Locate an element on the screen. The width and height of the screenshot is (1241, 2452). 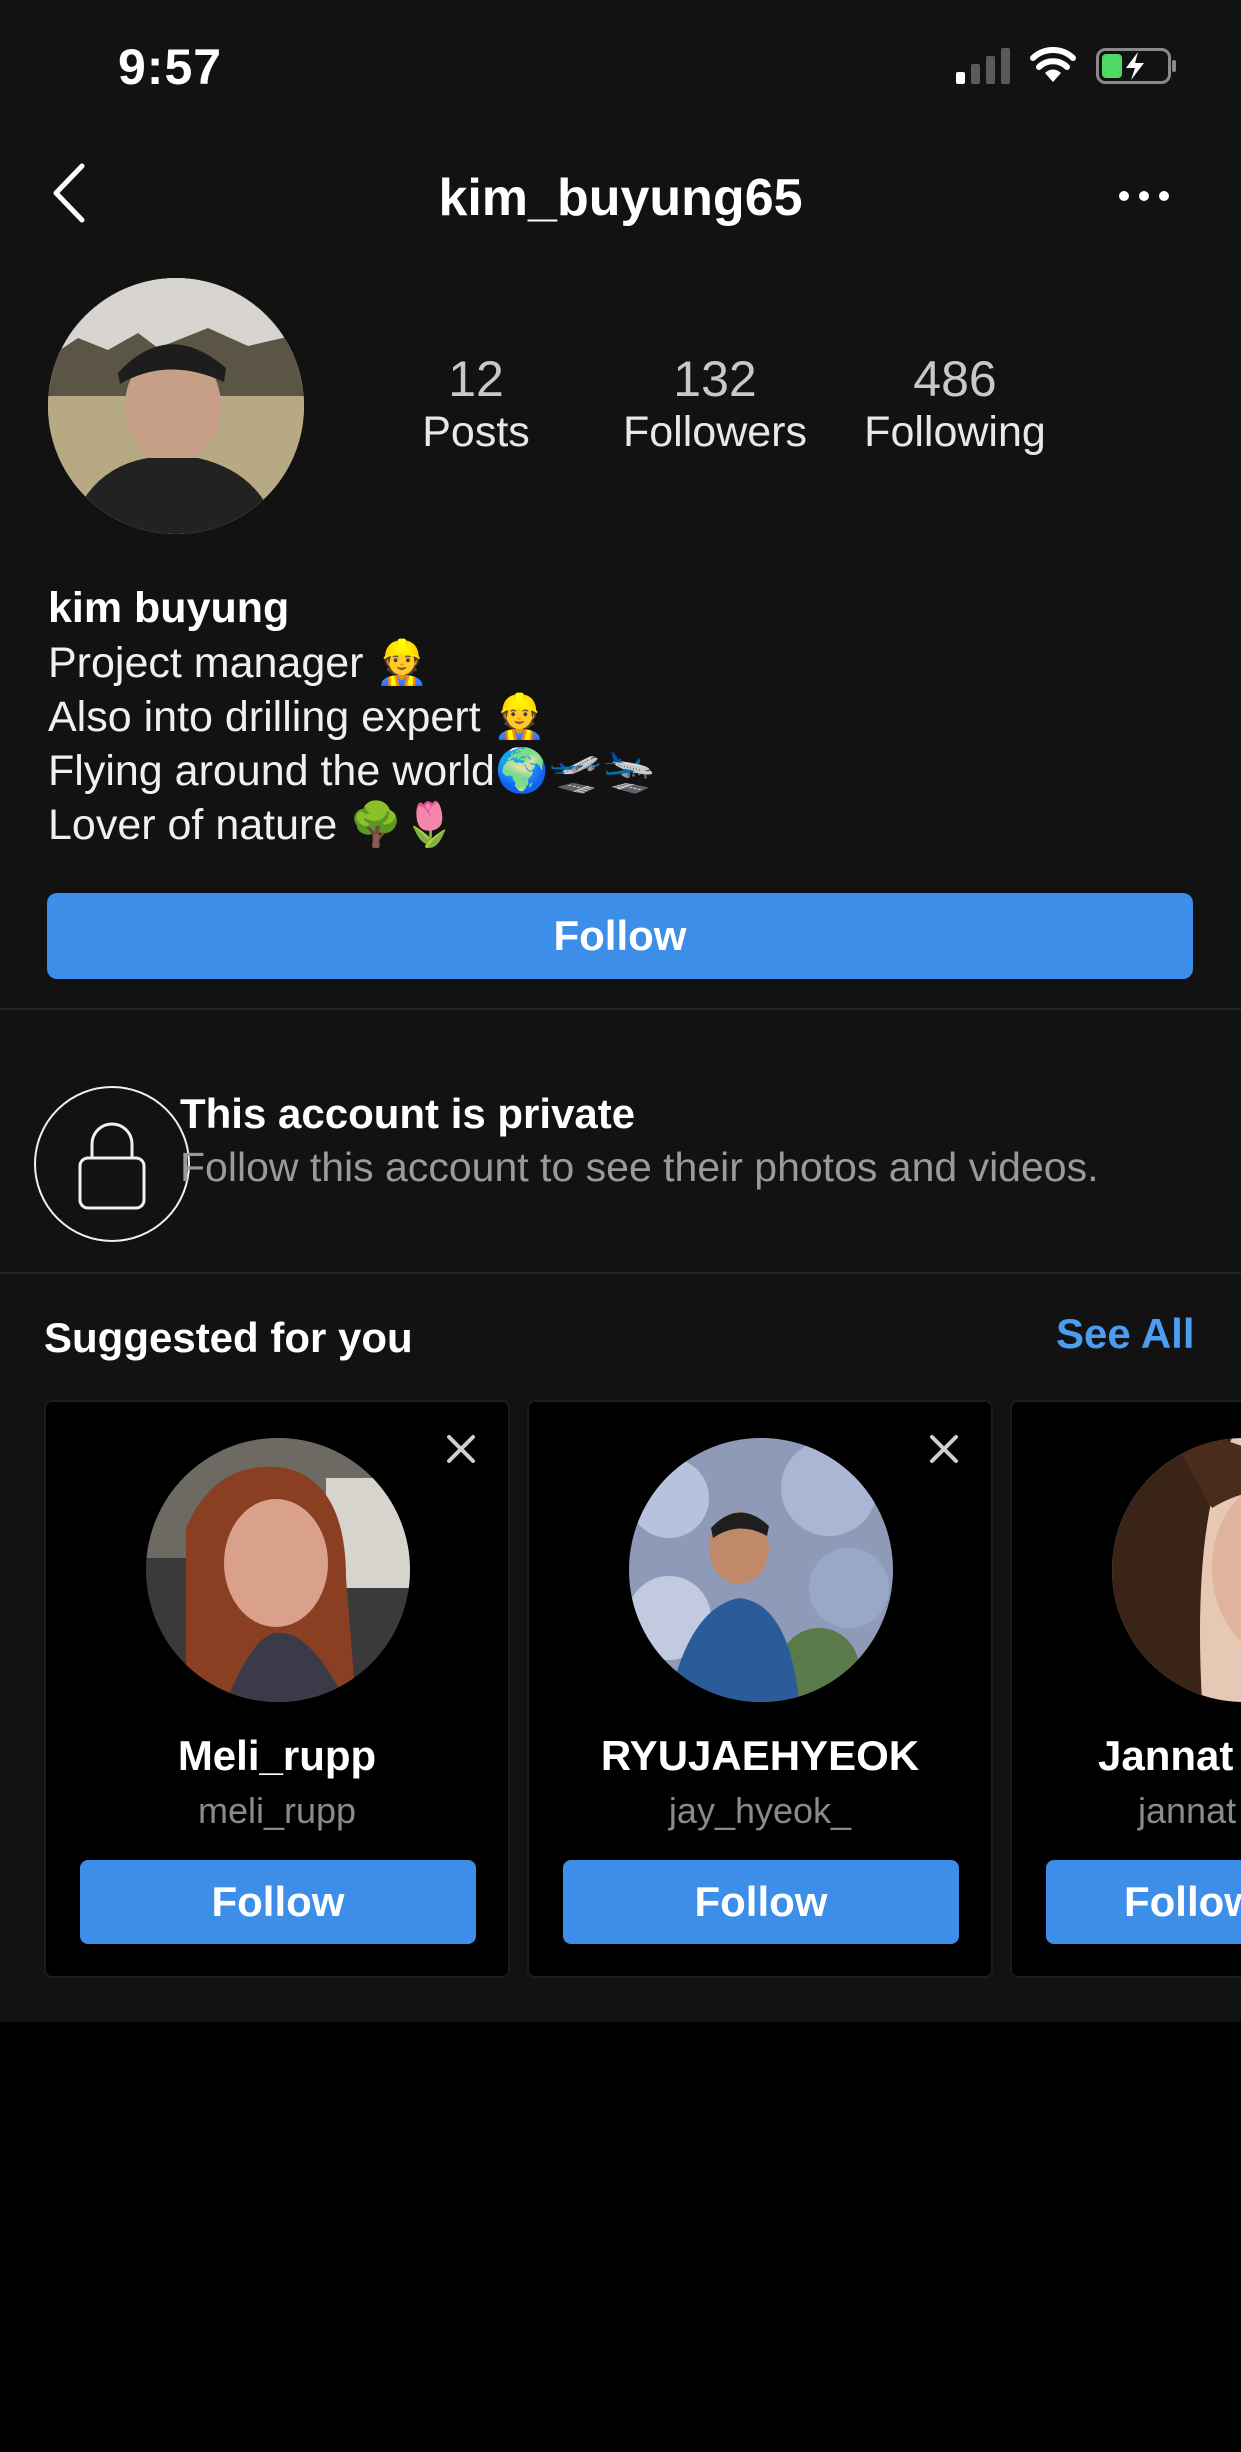
suggested-card: Meli_rupp meli_rupp Follow is located at coordinates (277, 1689).